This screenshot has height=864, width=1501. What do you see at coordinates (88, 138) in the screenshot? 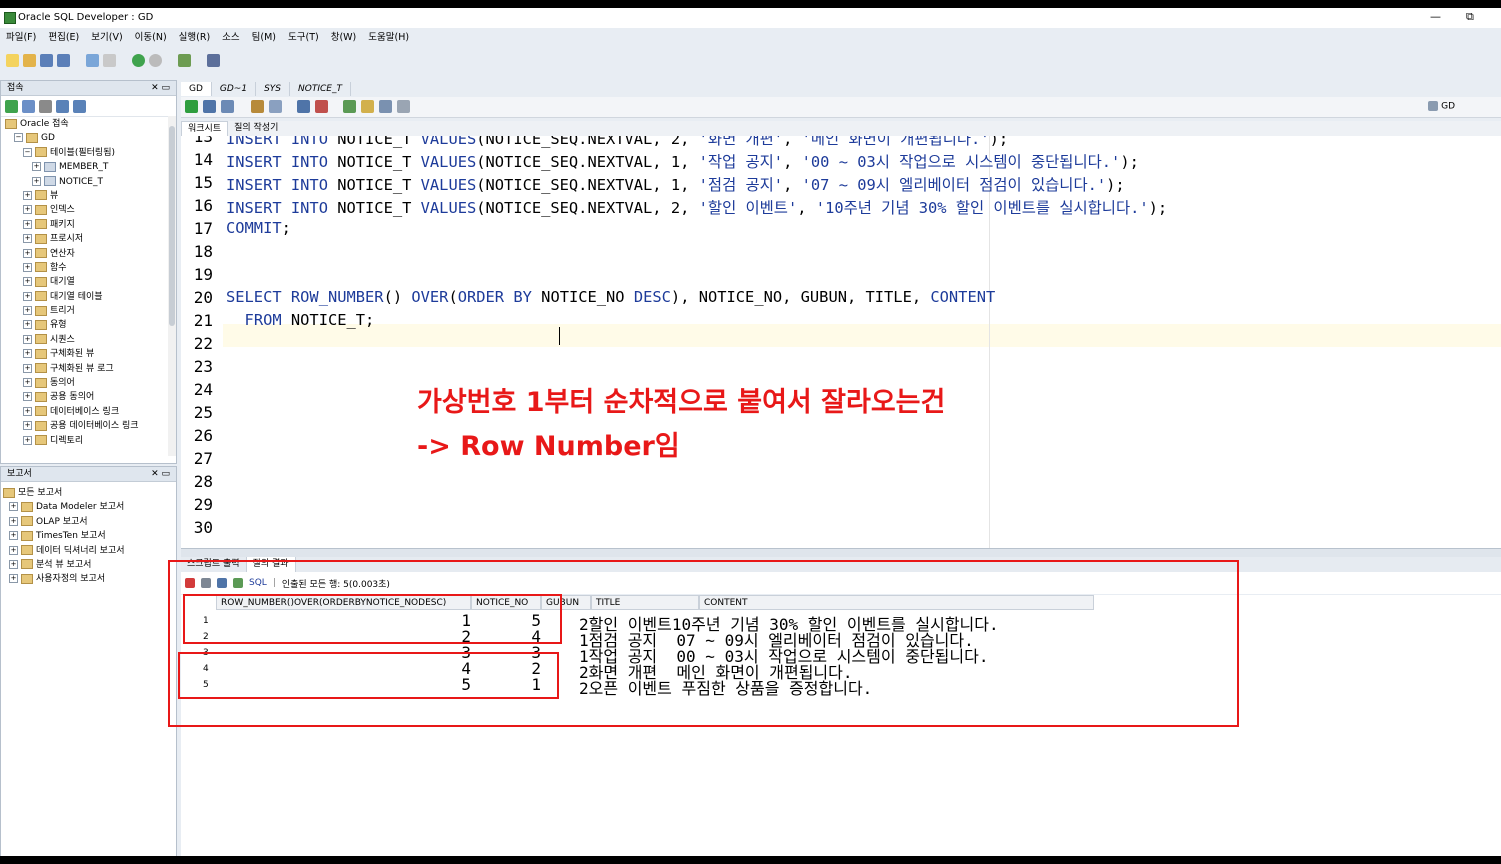
I see `tree-item: − GD` at bounding box center [88, 138].